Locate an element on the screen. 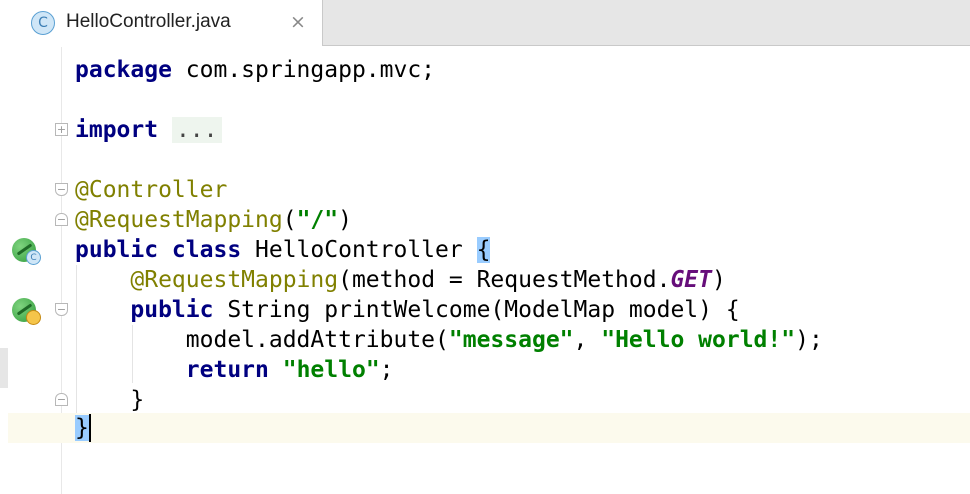  code-text: , is located at coordinates (587, 340).